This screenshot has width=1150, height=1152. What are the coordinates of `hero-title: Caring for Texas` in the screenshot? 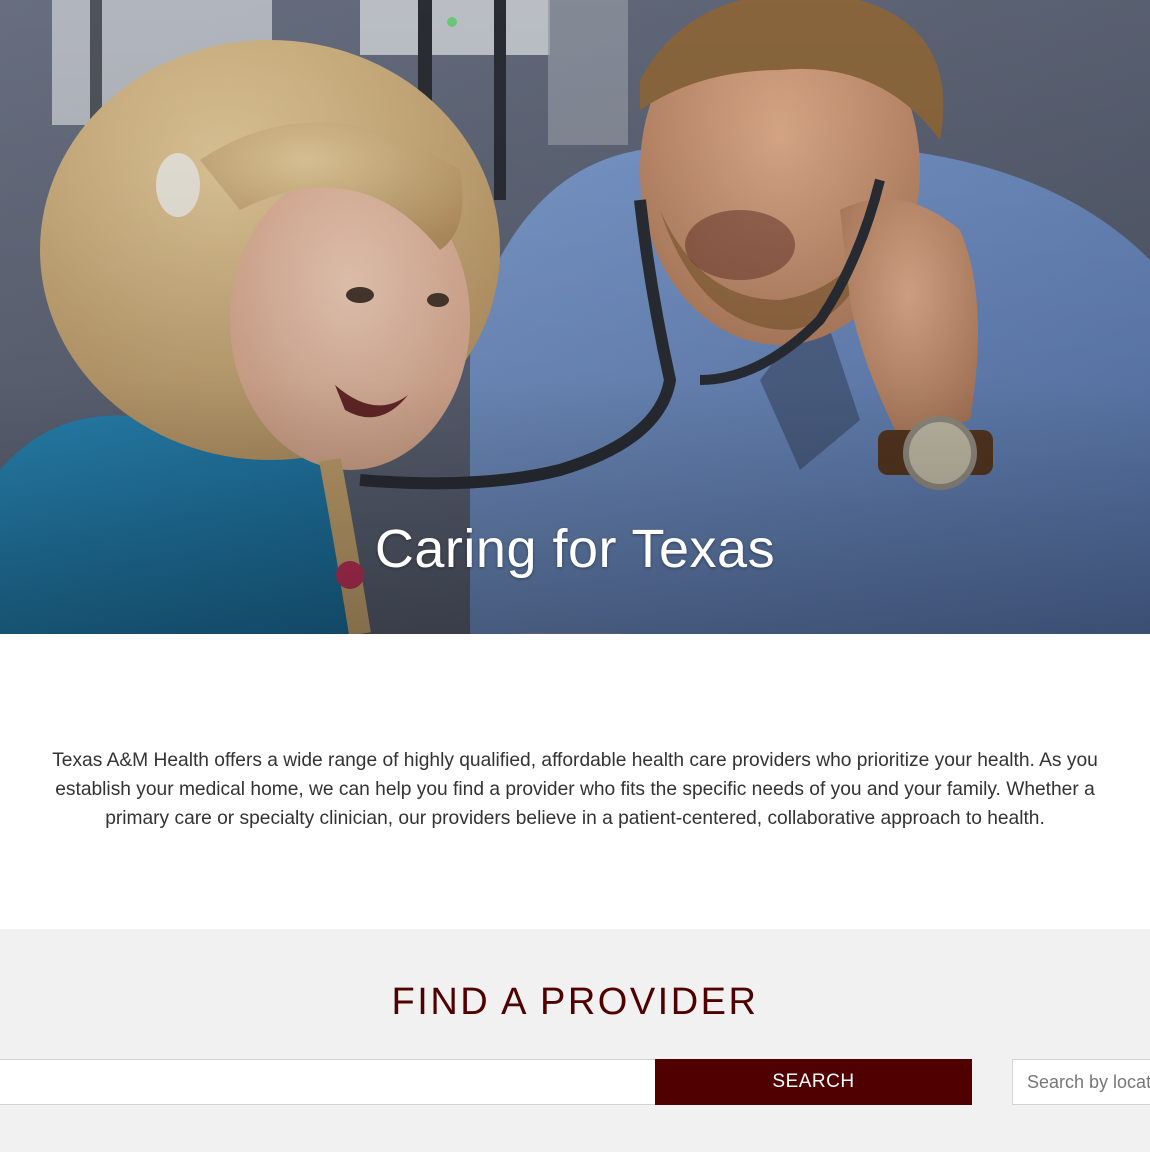 It's located at (575, 549).